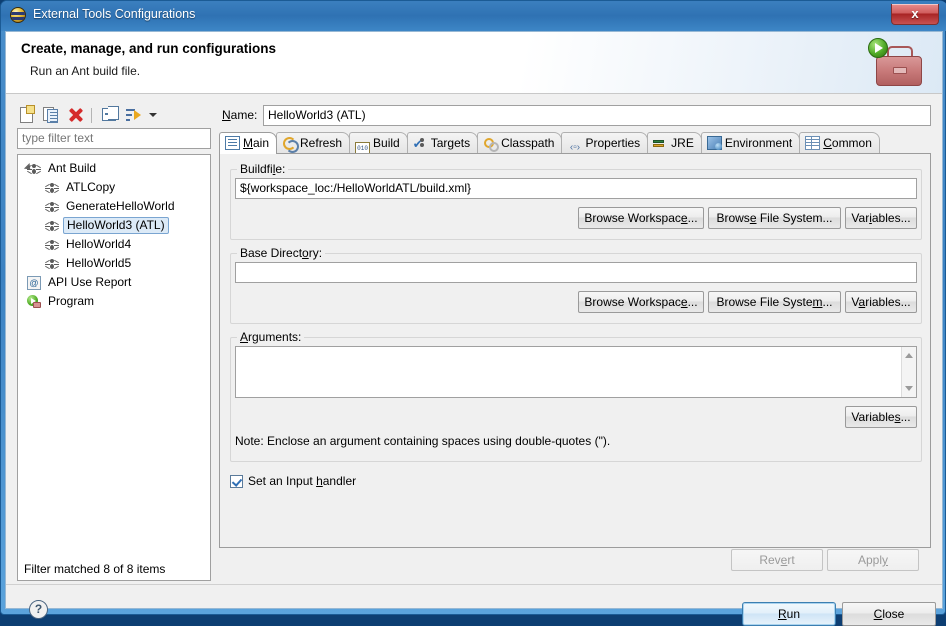 The image size is (946, 626). I want to click on filter-status-text: Filter matched 8 of 8 items, so click(95, 569).